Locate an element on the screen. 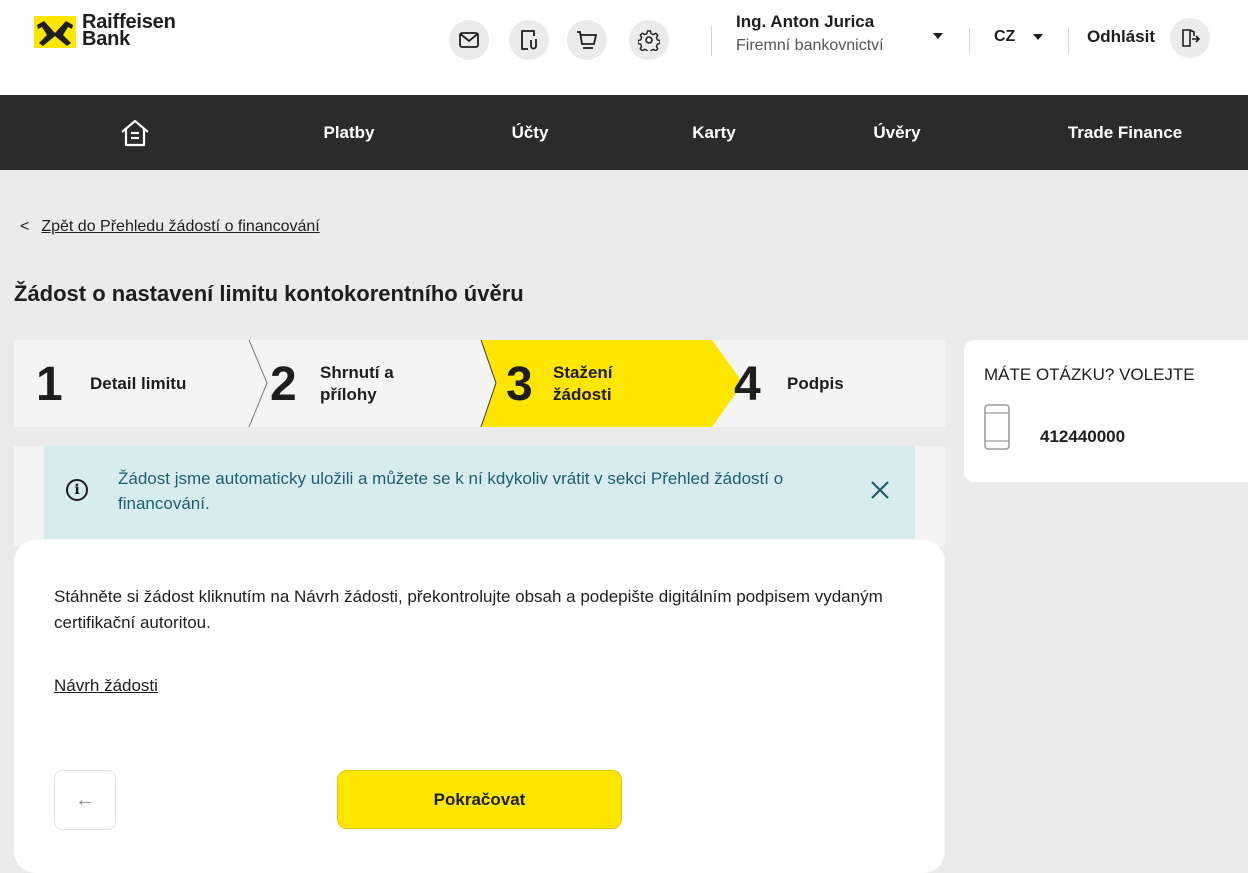 Image resolution: width=1248 pixels, height=873 pixels. document-icon is located at coordinates (529, 40).